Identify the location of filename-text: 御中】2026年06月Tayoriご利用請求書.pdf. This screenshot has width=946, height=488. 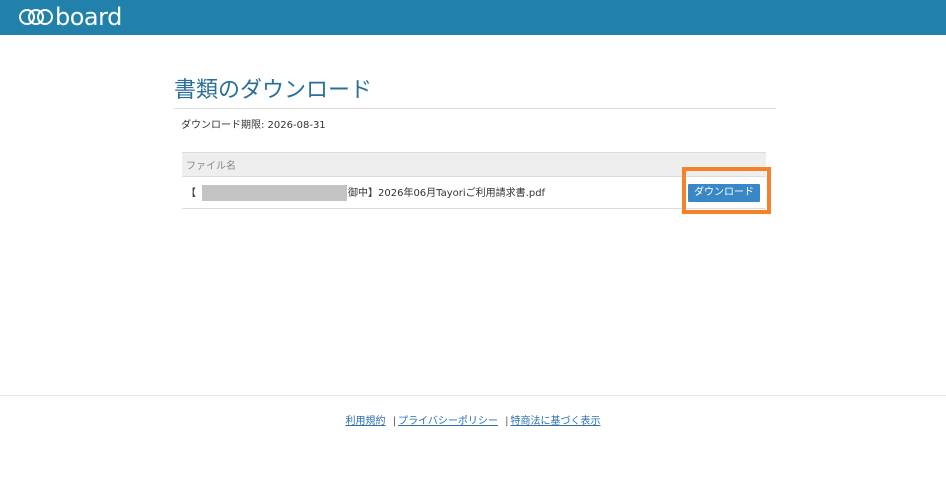
(447, 193).